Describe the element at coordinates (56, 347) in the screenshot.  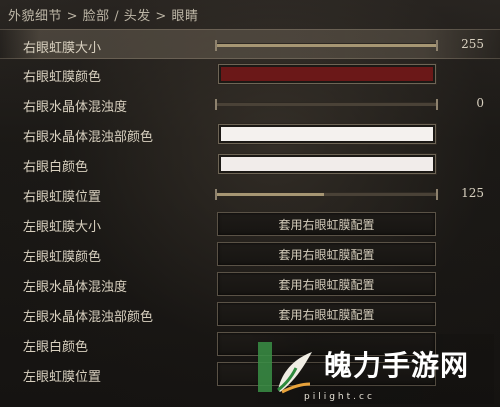
I see `setting-label: 左眼白颜色` at that location.